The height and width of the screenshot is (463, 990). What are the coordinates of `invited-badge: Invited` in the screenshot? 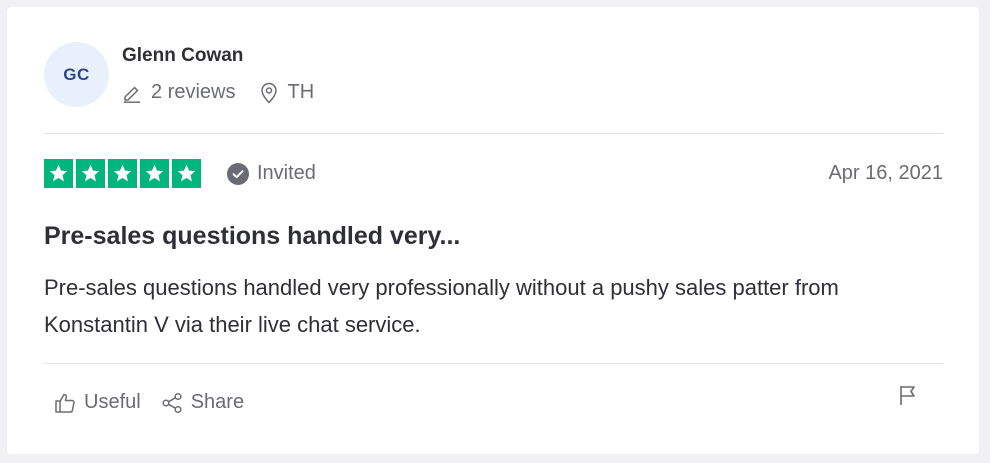 It's located at (271, 173).